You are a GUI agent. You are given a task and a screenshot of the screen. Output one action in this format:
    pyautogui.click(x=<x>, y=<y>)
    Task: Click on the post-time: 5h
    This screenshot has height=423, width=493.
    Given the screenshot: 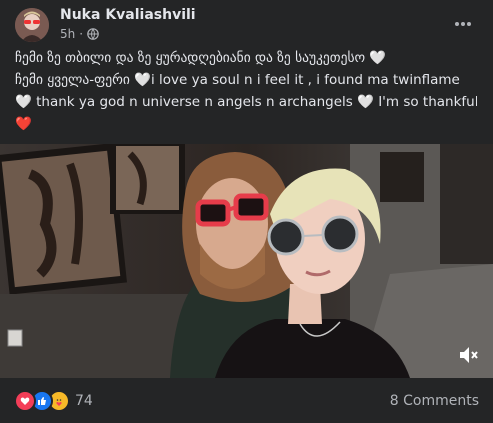 What is the action you would take?
    pyautogui.click(x=67, y=34)
    